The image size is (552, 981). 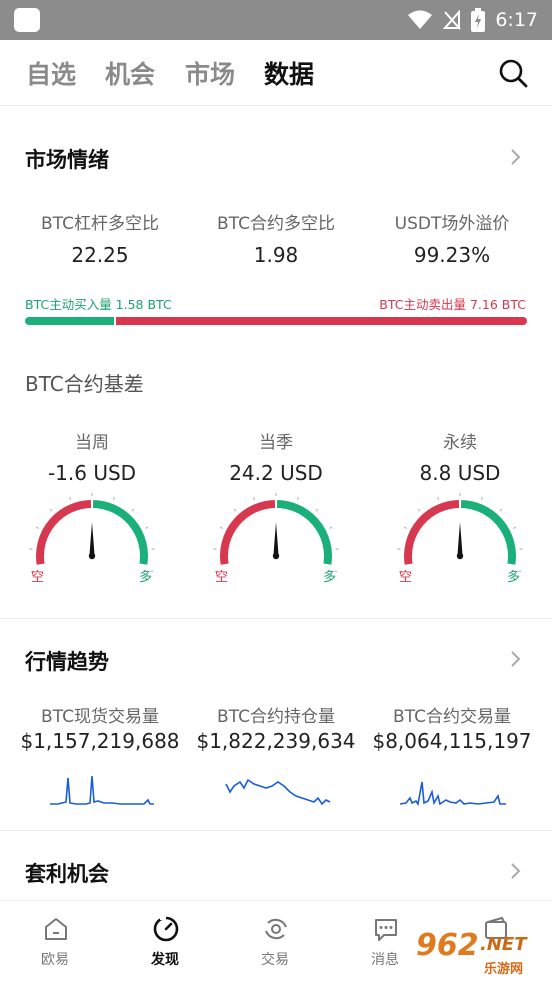 What do you see at coordinates (460, 443) in the screenshot?
I see `gauge-label-perpetual: 永续` at bounding box center [460, 443].